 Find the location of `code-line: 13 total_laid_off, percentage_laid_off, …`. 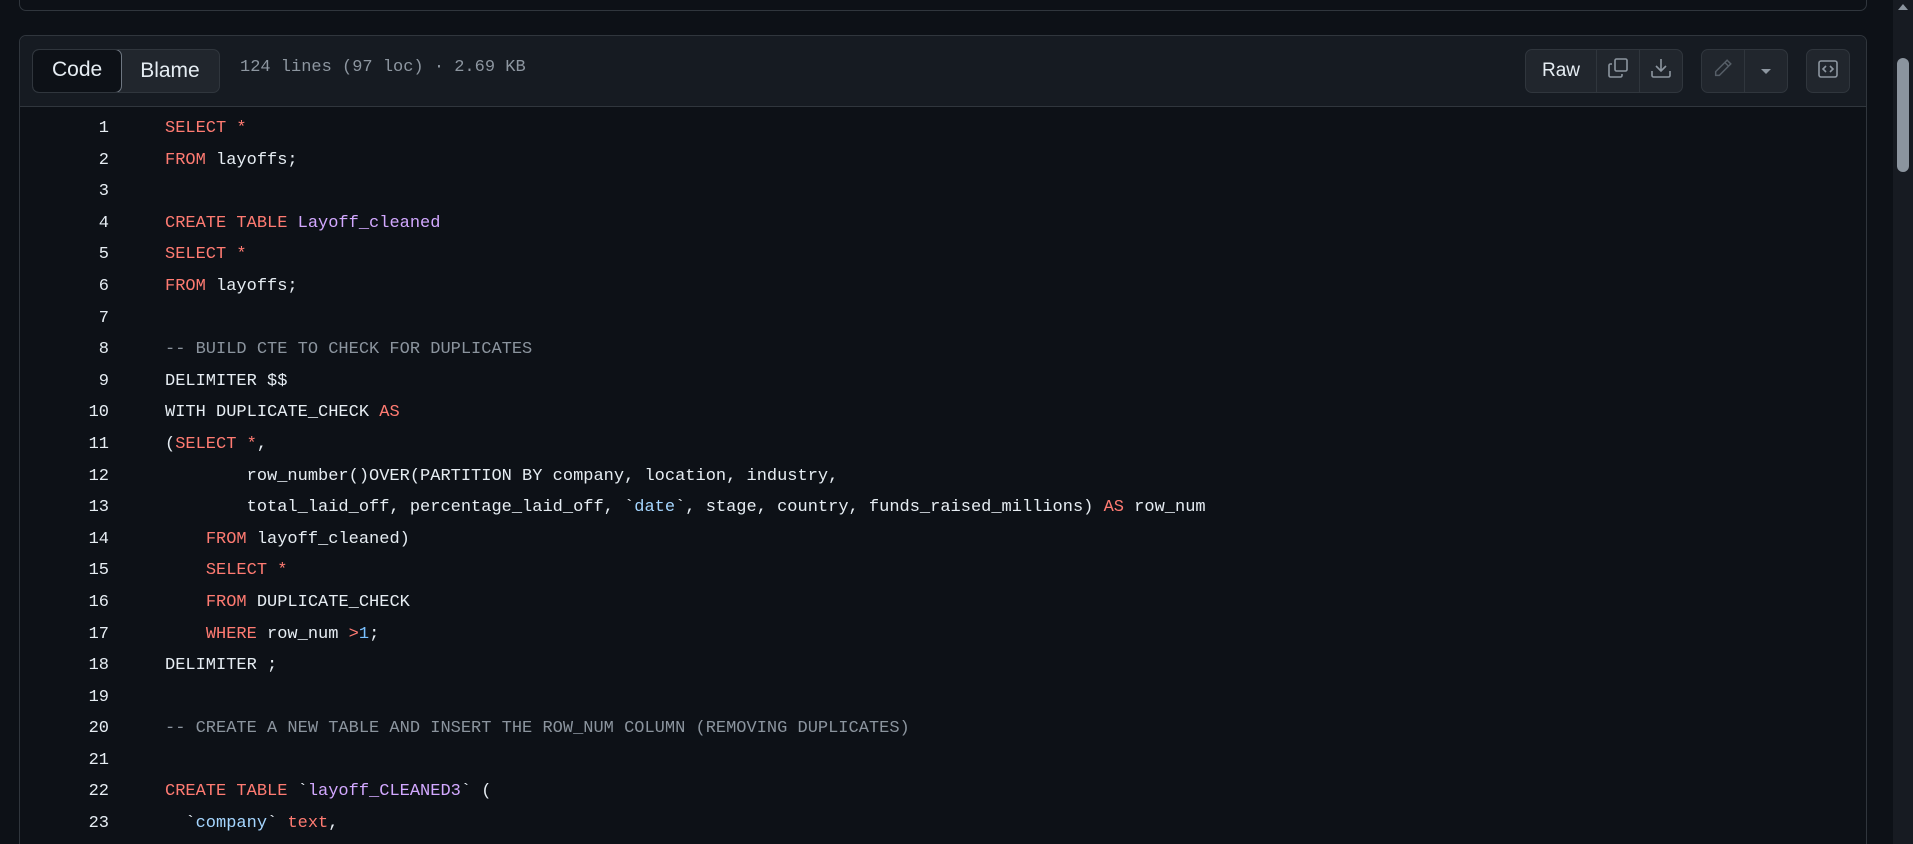

code-line: 13 total_laid_off, percentage_laid_off, … is located at coordinates (943, 508).